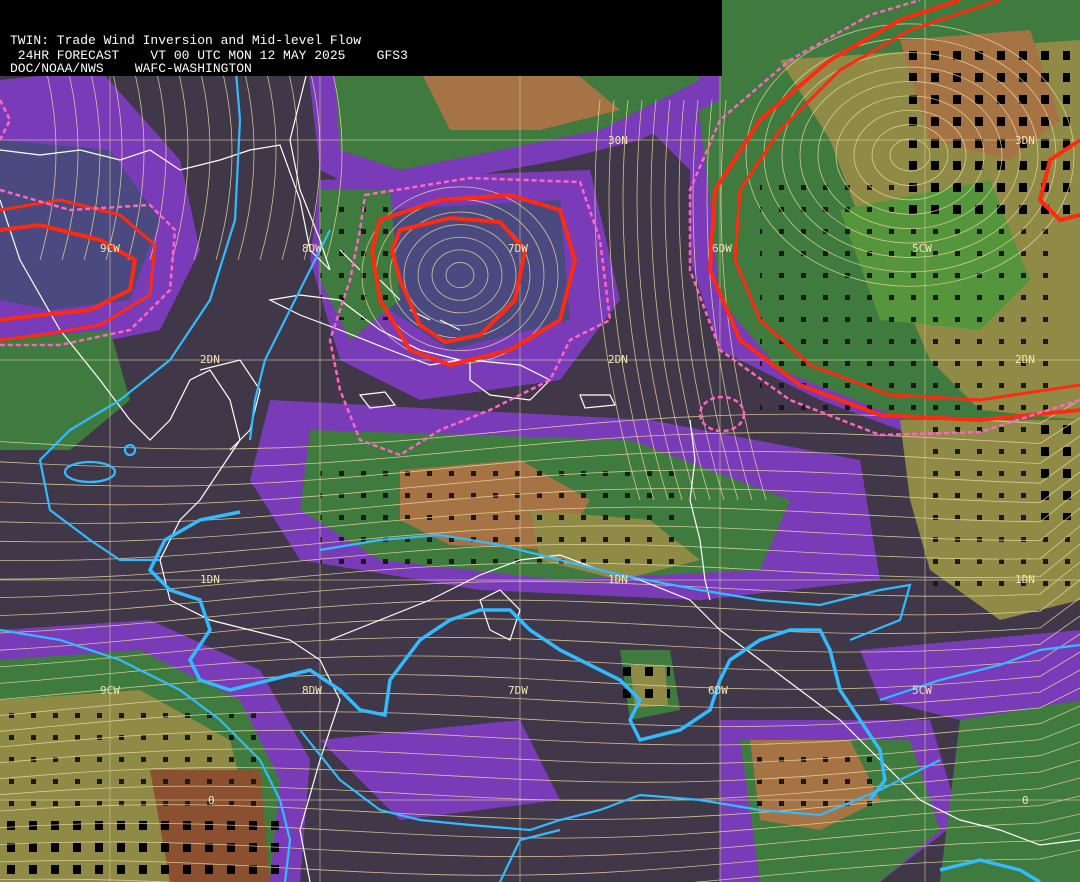 This screenshot has height=882, width=1080. Describe the element at coordinates (211, 800) in the screenshot. I see `map-label-eq-west: 0` at that location.